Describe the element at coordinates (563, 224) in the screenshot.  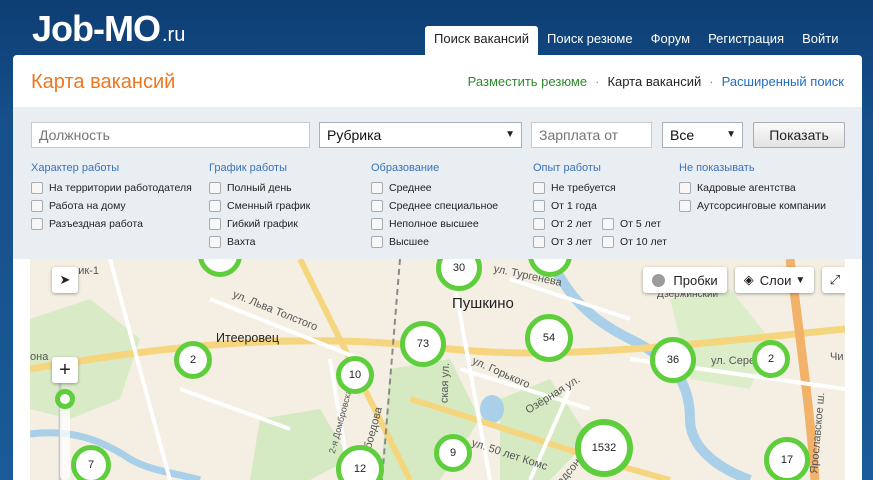
I see `checkbox-exp-2: От 2 лет` at that location.